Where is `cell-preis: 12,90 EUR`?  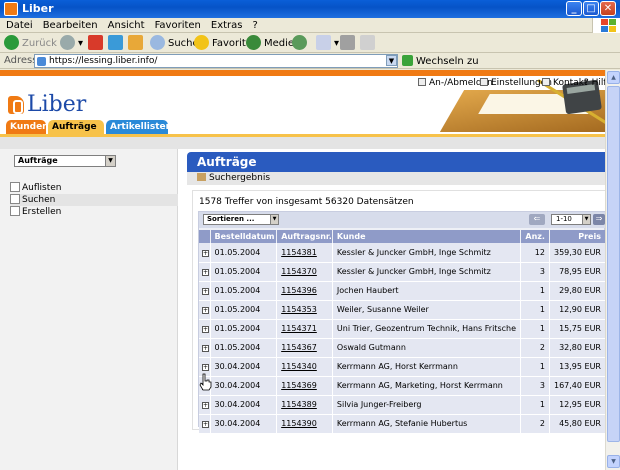 cell-preis: 12,90 EUR is located at coordinates (578, 310).